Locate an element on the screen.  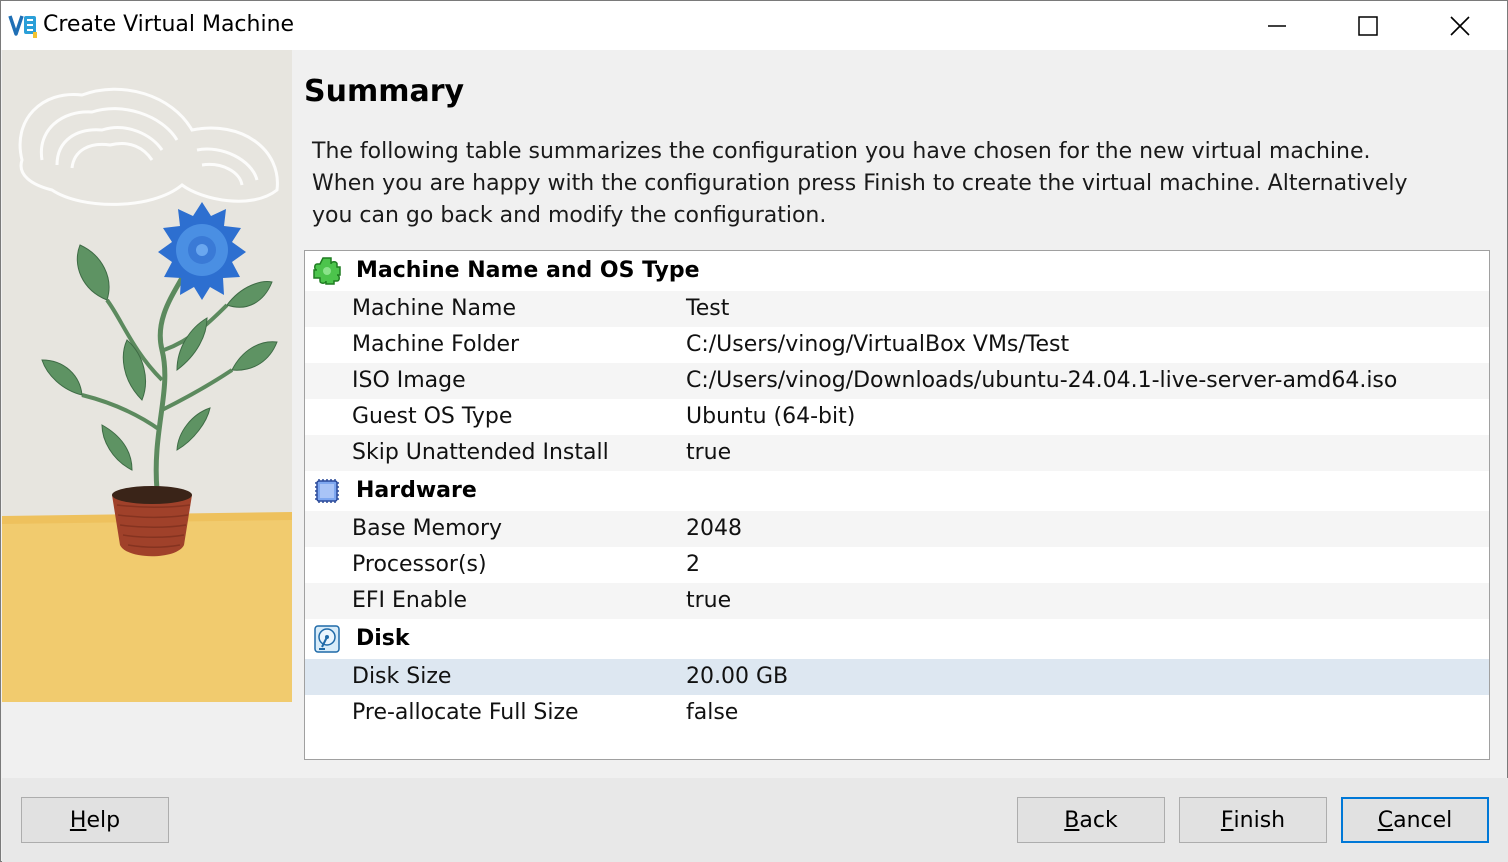
table-row: Machine Name Test is located at coordinates (897, 309).